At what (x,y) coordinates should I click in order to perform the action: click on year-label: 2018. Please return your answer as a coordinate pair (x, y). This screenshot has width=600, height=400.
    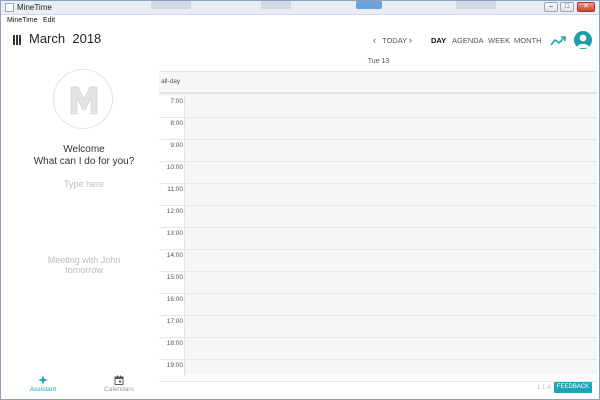
    Looking at the image, I should click on (87, 38).